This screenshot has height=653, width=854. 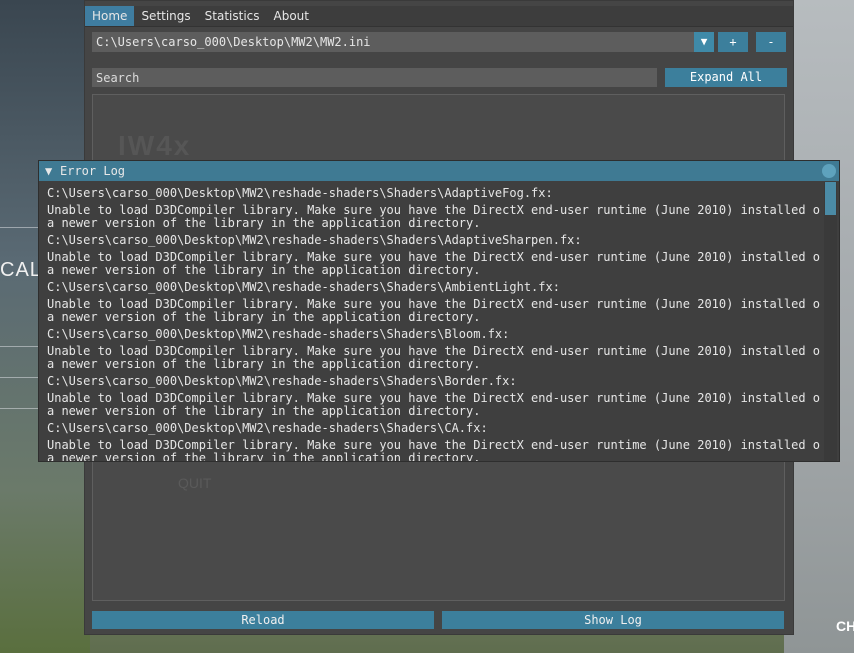 I want to click on error-log-title: Error Log, so click(x=93, y=171).